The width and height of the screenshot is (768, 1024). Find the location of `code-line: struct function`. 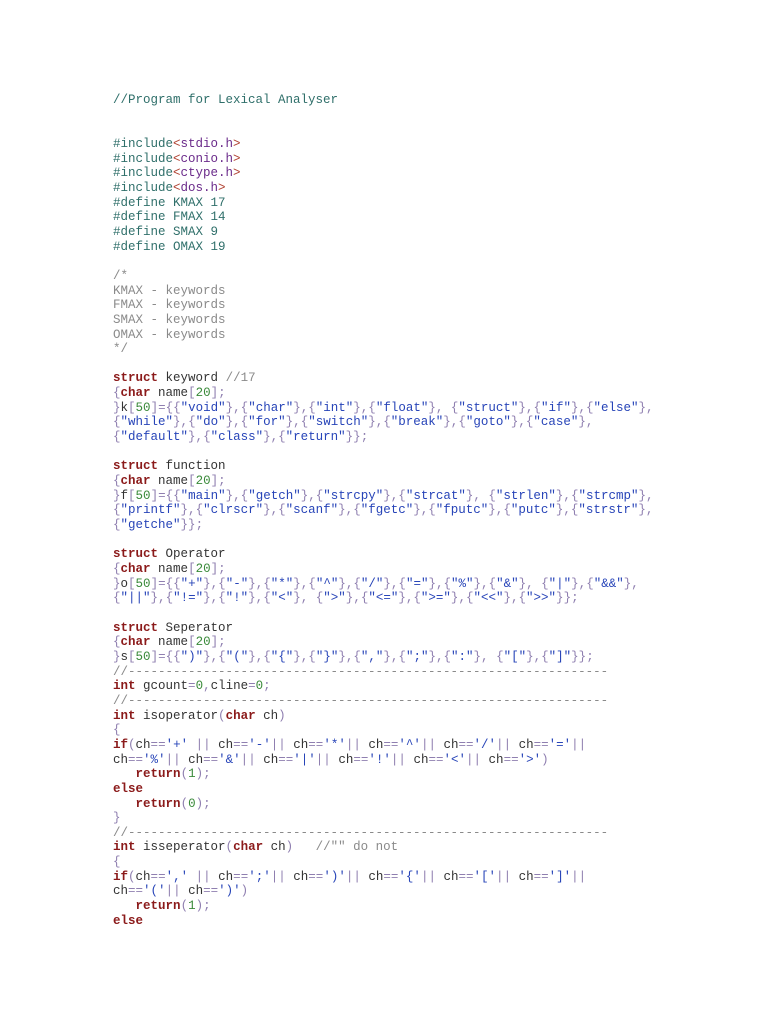

code-line: struct function is located at coordinates (169, 466).